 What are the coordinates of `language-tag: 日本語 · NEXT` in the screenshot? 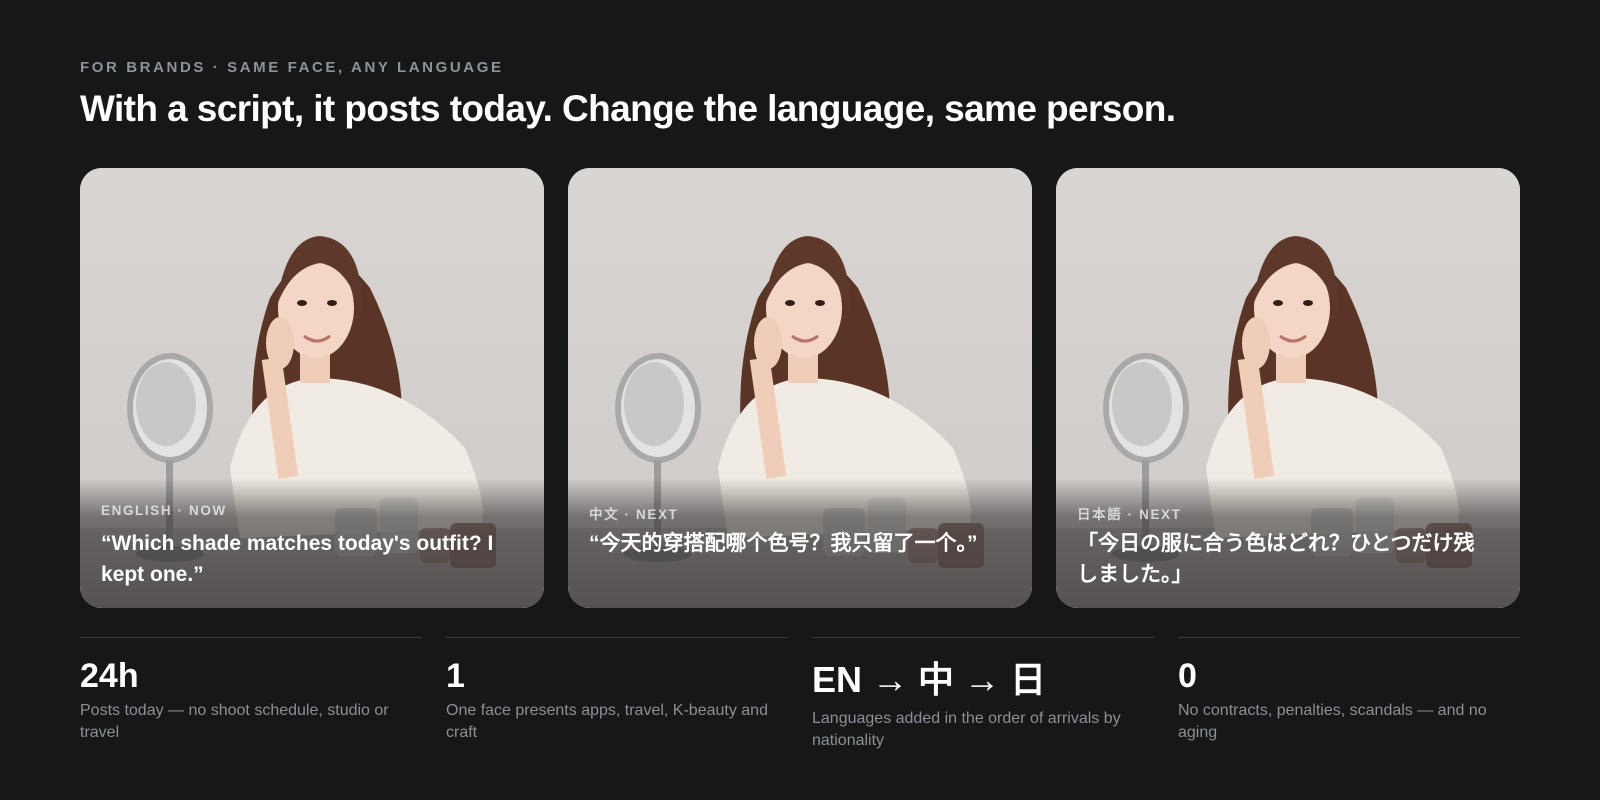 It's located at (1129, 514).